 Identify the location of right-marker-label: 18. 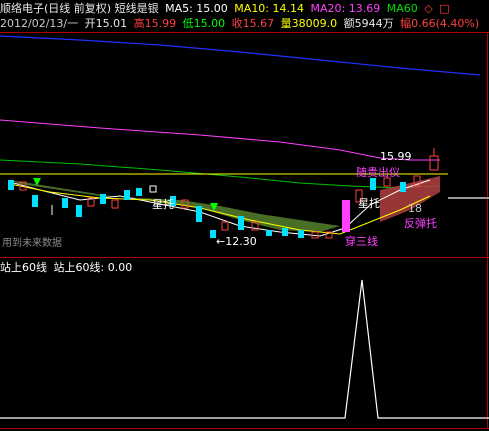
(415, 208).